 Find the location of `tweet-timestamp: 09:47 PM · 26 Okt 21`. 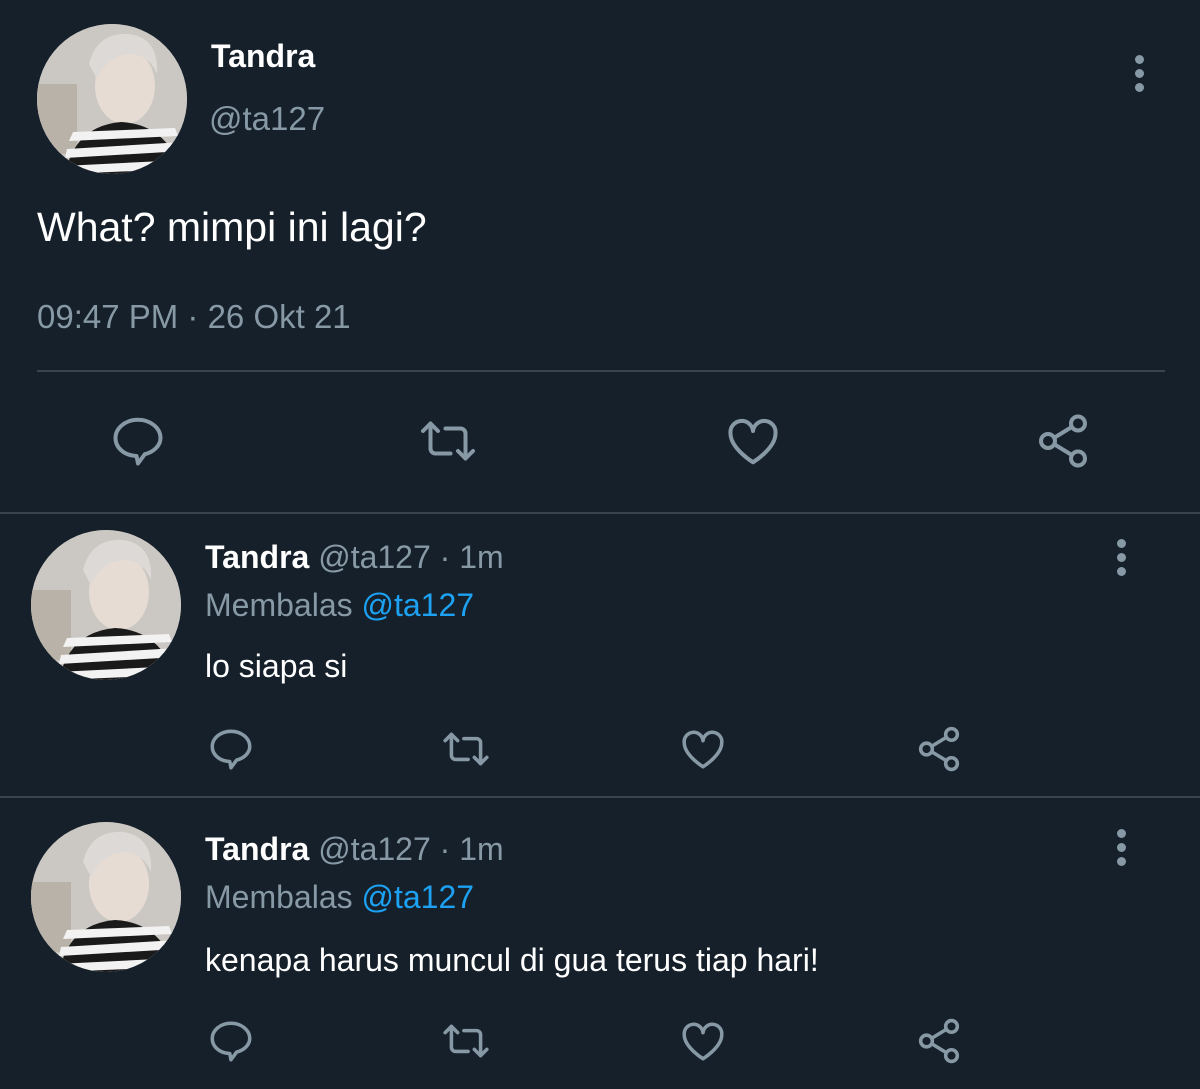

tweet-timestamp: 09:47 PM · 26 Okt 21 is located at coordinates (194, 317).